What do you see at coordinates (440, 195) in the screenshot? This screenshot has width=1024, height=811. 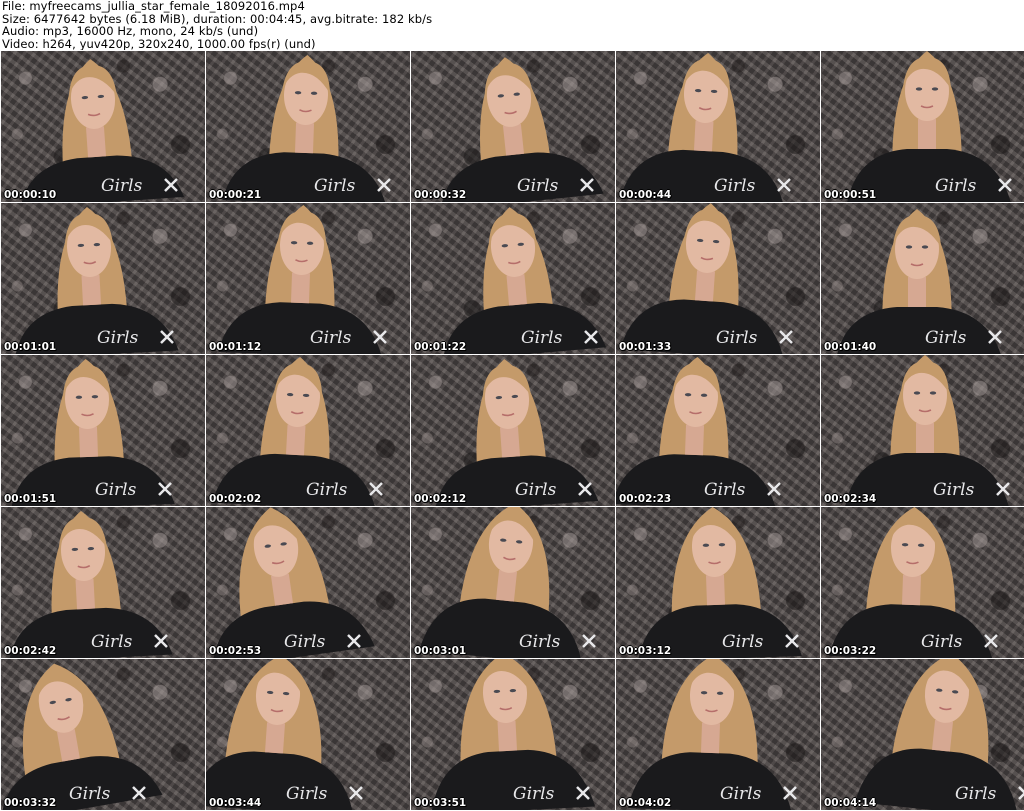 I see `thumbnail-timestamp: 00:00:32` at bounding box center [440, 195].